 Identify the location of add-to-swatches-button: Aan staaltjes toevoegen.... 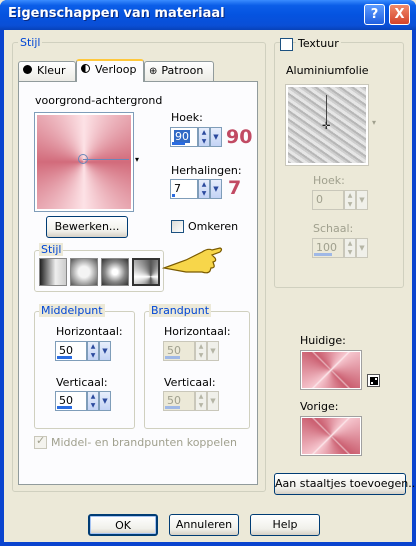
(345, 484).